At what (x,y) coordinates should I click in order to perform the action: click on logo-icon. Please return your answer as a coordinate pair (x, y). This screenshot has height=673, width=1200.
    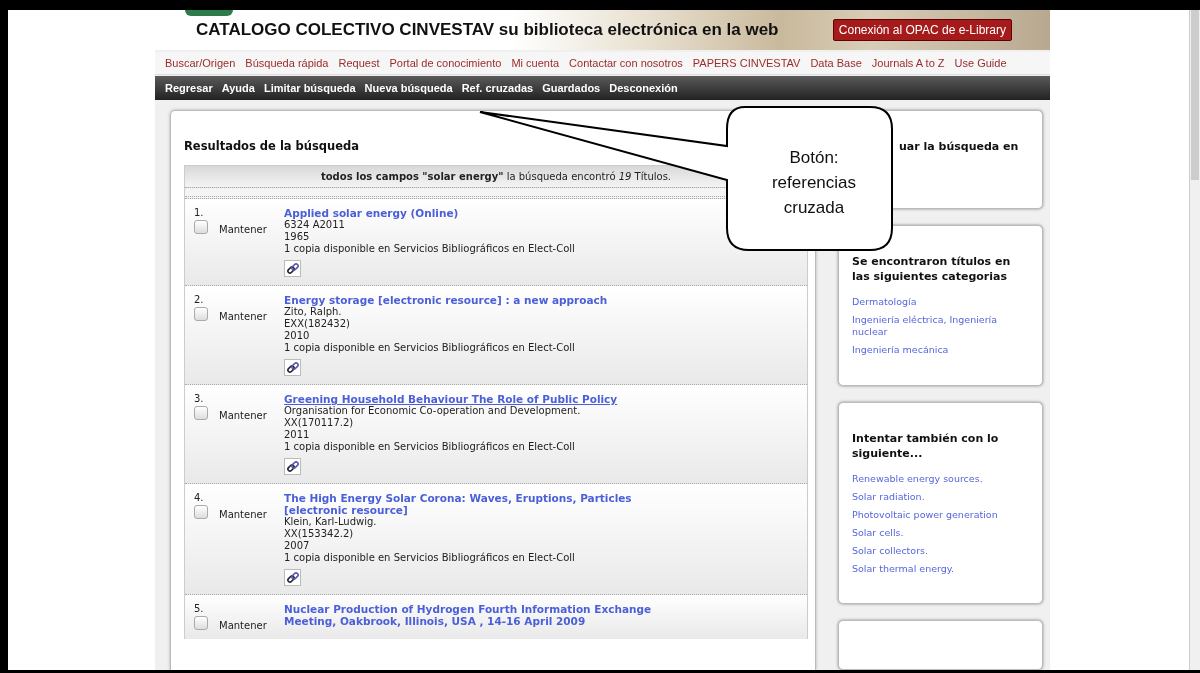
    Looking at the image, I should click on (209, 13).